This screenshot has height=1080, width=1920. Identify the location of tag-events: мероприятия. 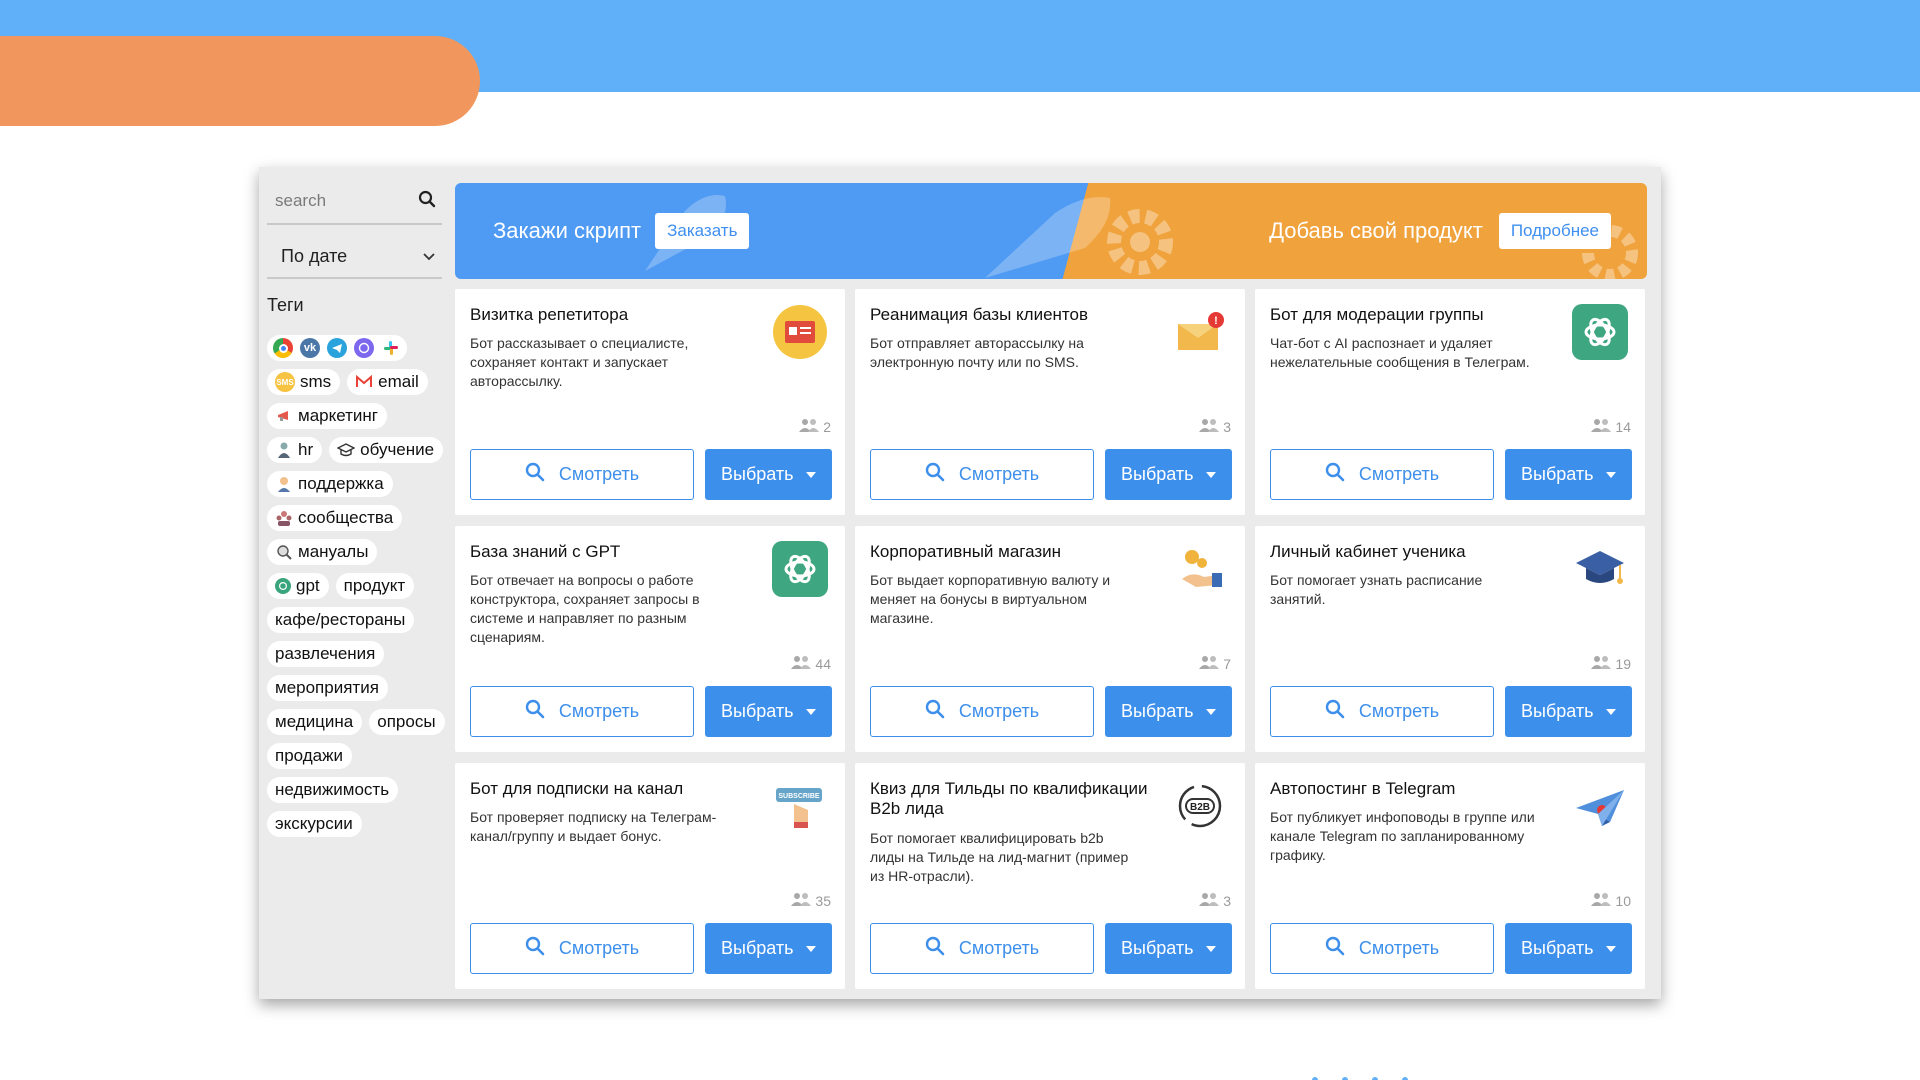
(327, 688).